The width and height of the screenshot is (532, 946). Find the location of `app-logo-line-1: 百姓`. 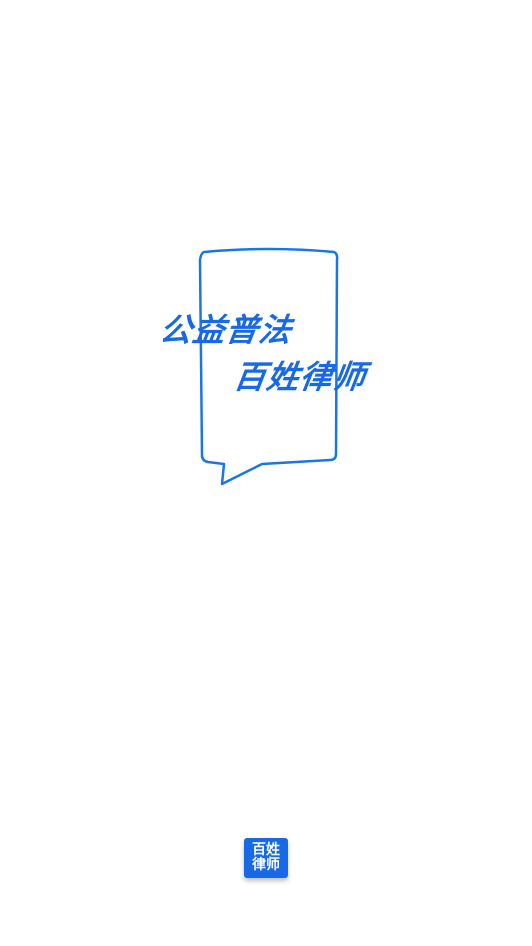

app-logo-line-1: 百姓 is located at coordinates (266, 850).